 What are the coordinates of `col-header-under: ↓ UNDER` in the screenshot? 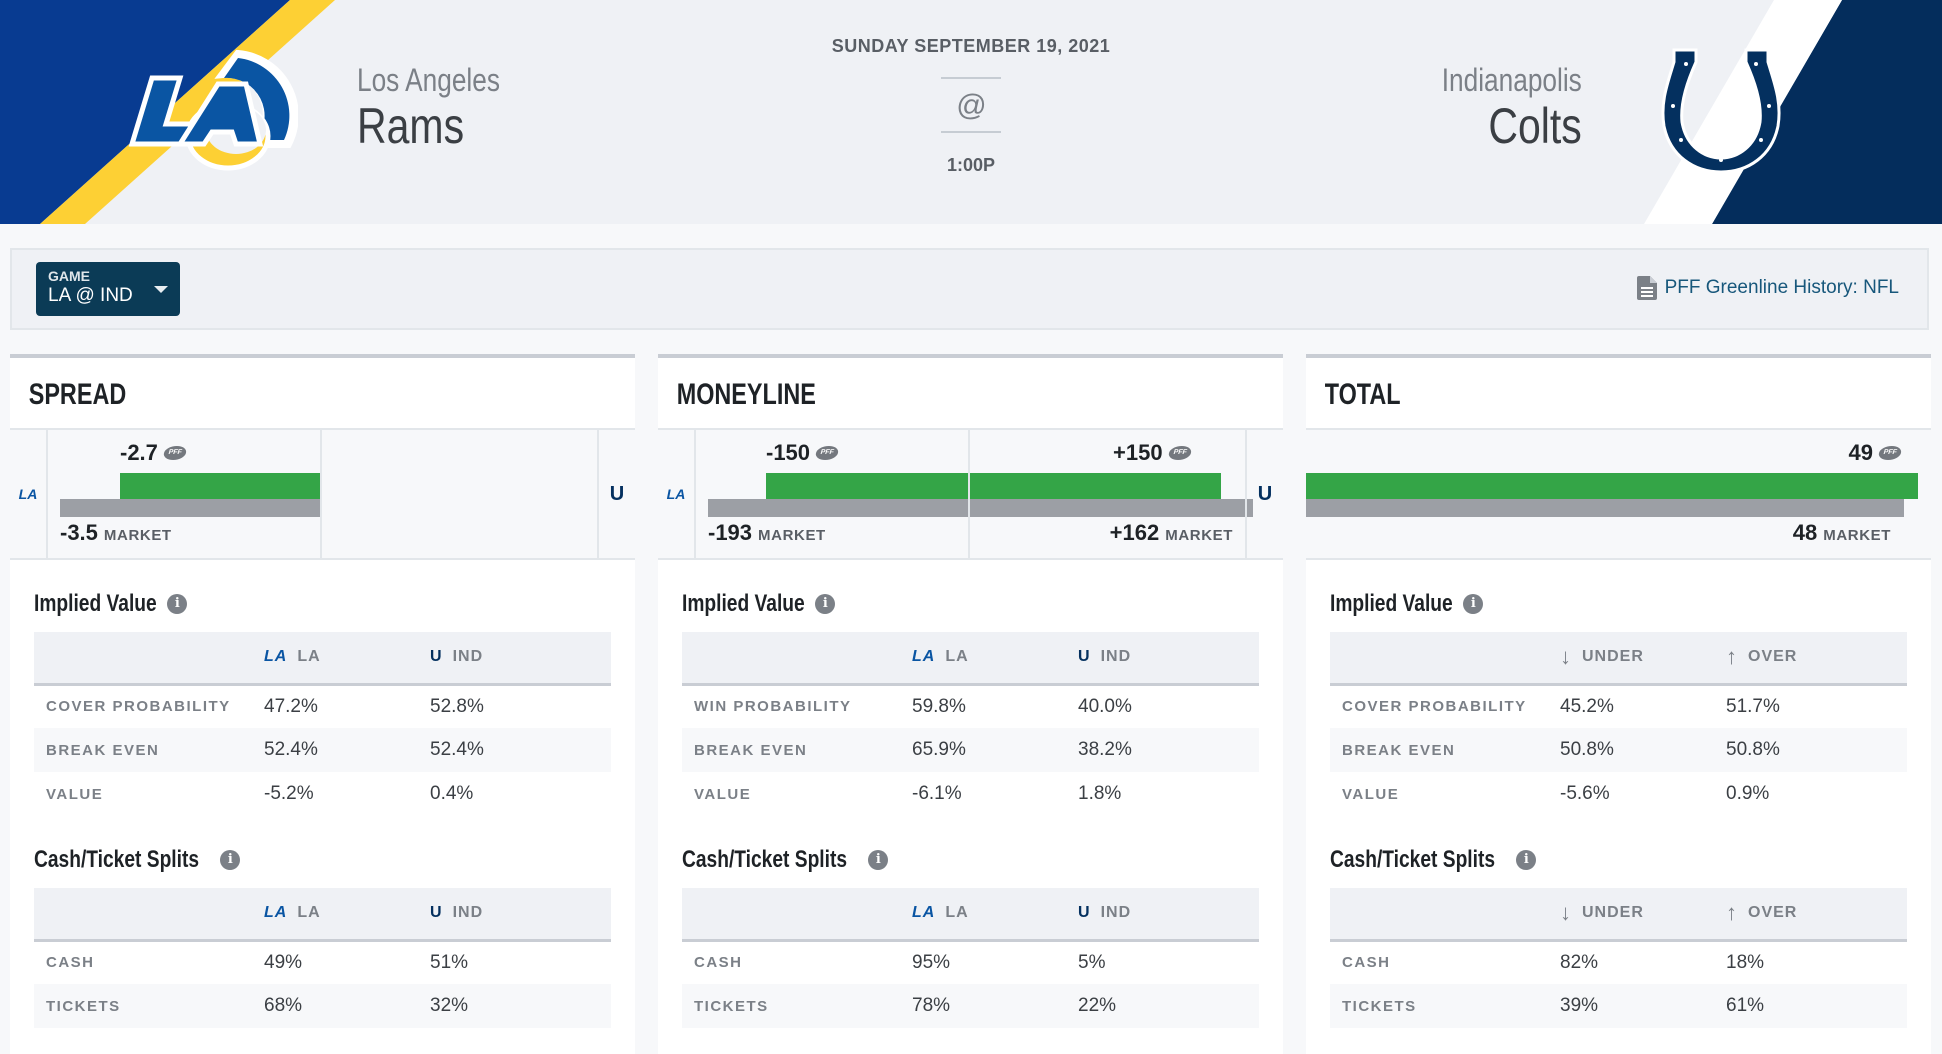 It's located at (1643, 659).